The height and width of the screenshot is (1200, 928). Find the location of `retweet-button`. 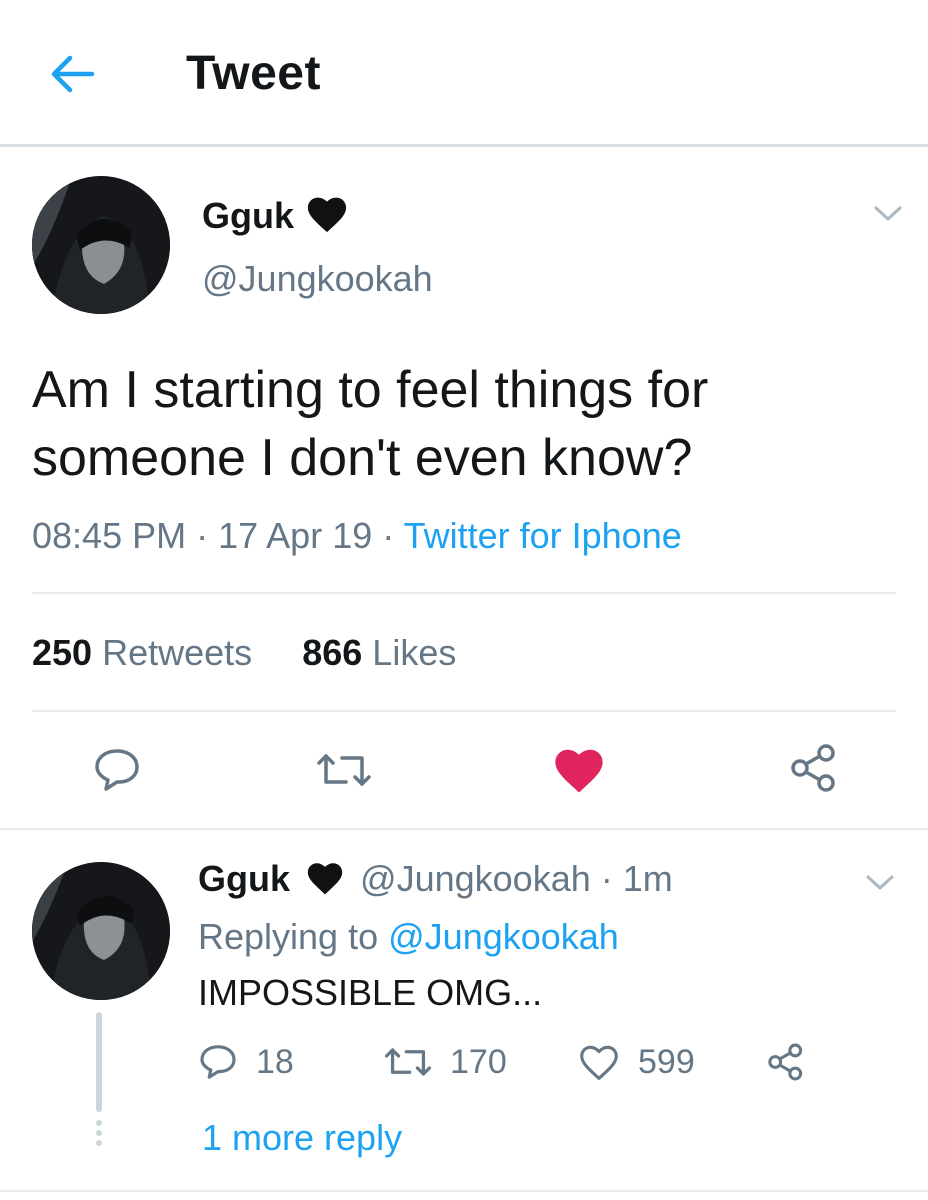

retweet-button is located at coordinates (344, 770).